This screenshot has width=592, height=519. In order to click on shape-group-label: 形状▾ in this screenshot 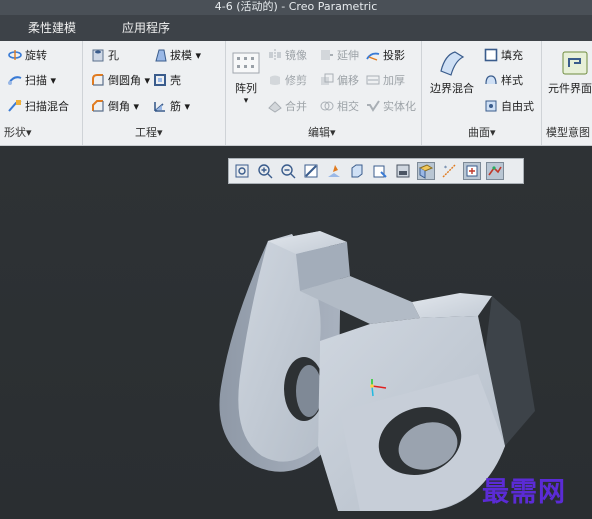, I will do `click(18, 133)`.